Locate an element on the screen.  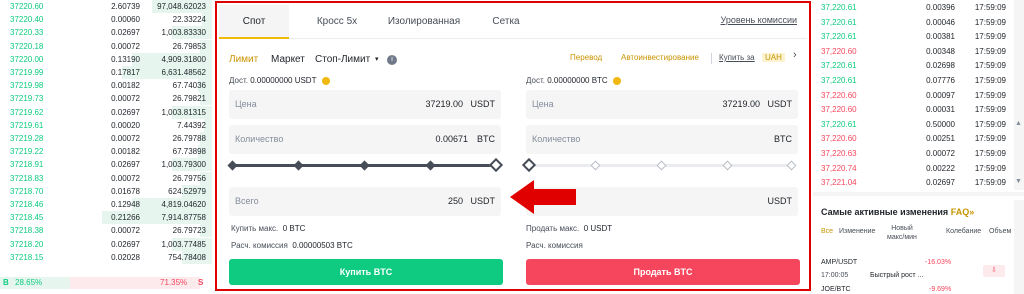
tab-isolated: Изолированная is located at coordinates (424, 22).